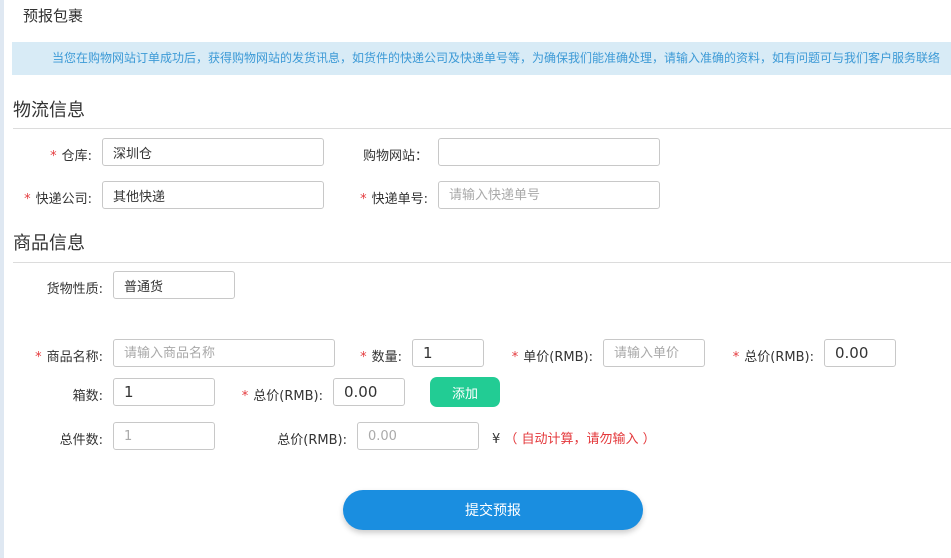  I want to click on quantity-label: * 数量:, so click(376, 355).